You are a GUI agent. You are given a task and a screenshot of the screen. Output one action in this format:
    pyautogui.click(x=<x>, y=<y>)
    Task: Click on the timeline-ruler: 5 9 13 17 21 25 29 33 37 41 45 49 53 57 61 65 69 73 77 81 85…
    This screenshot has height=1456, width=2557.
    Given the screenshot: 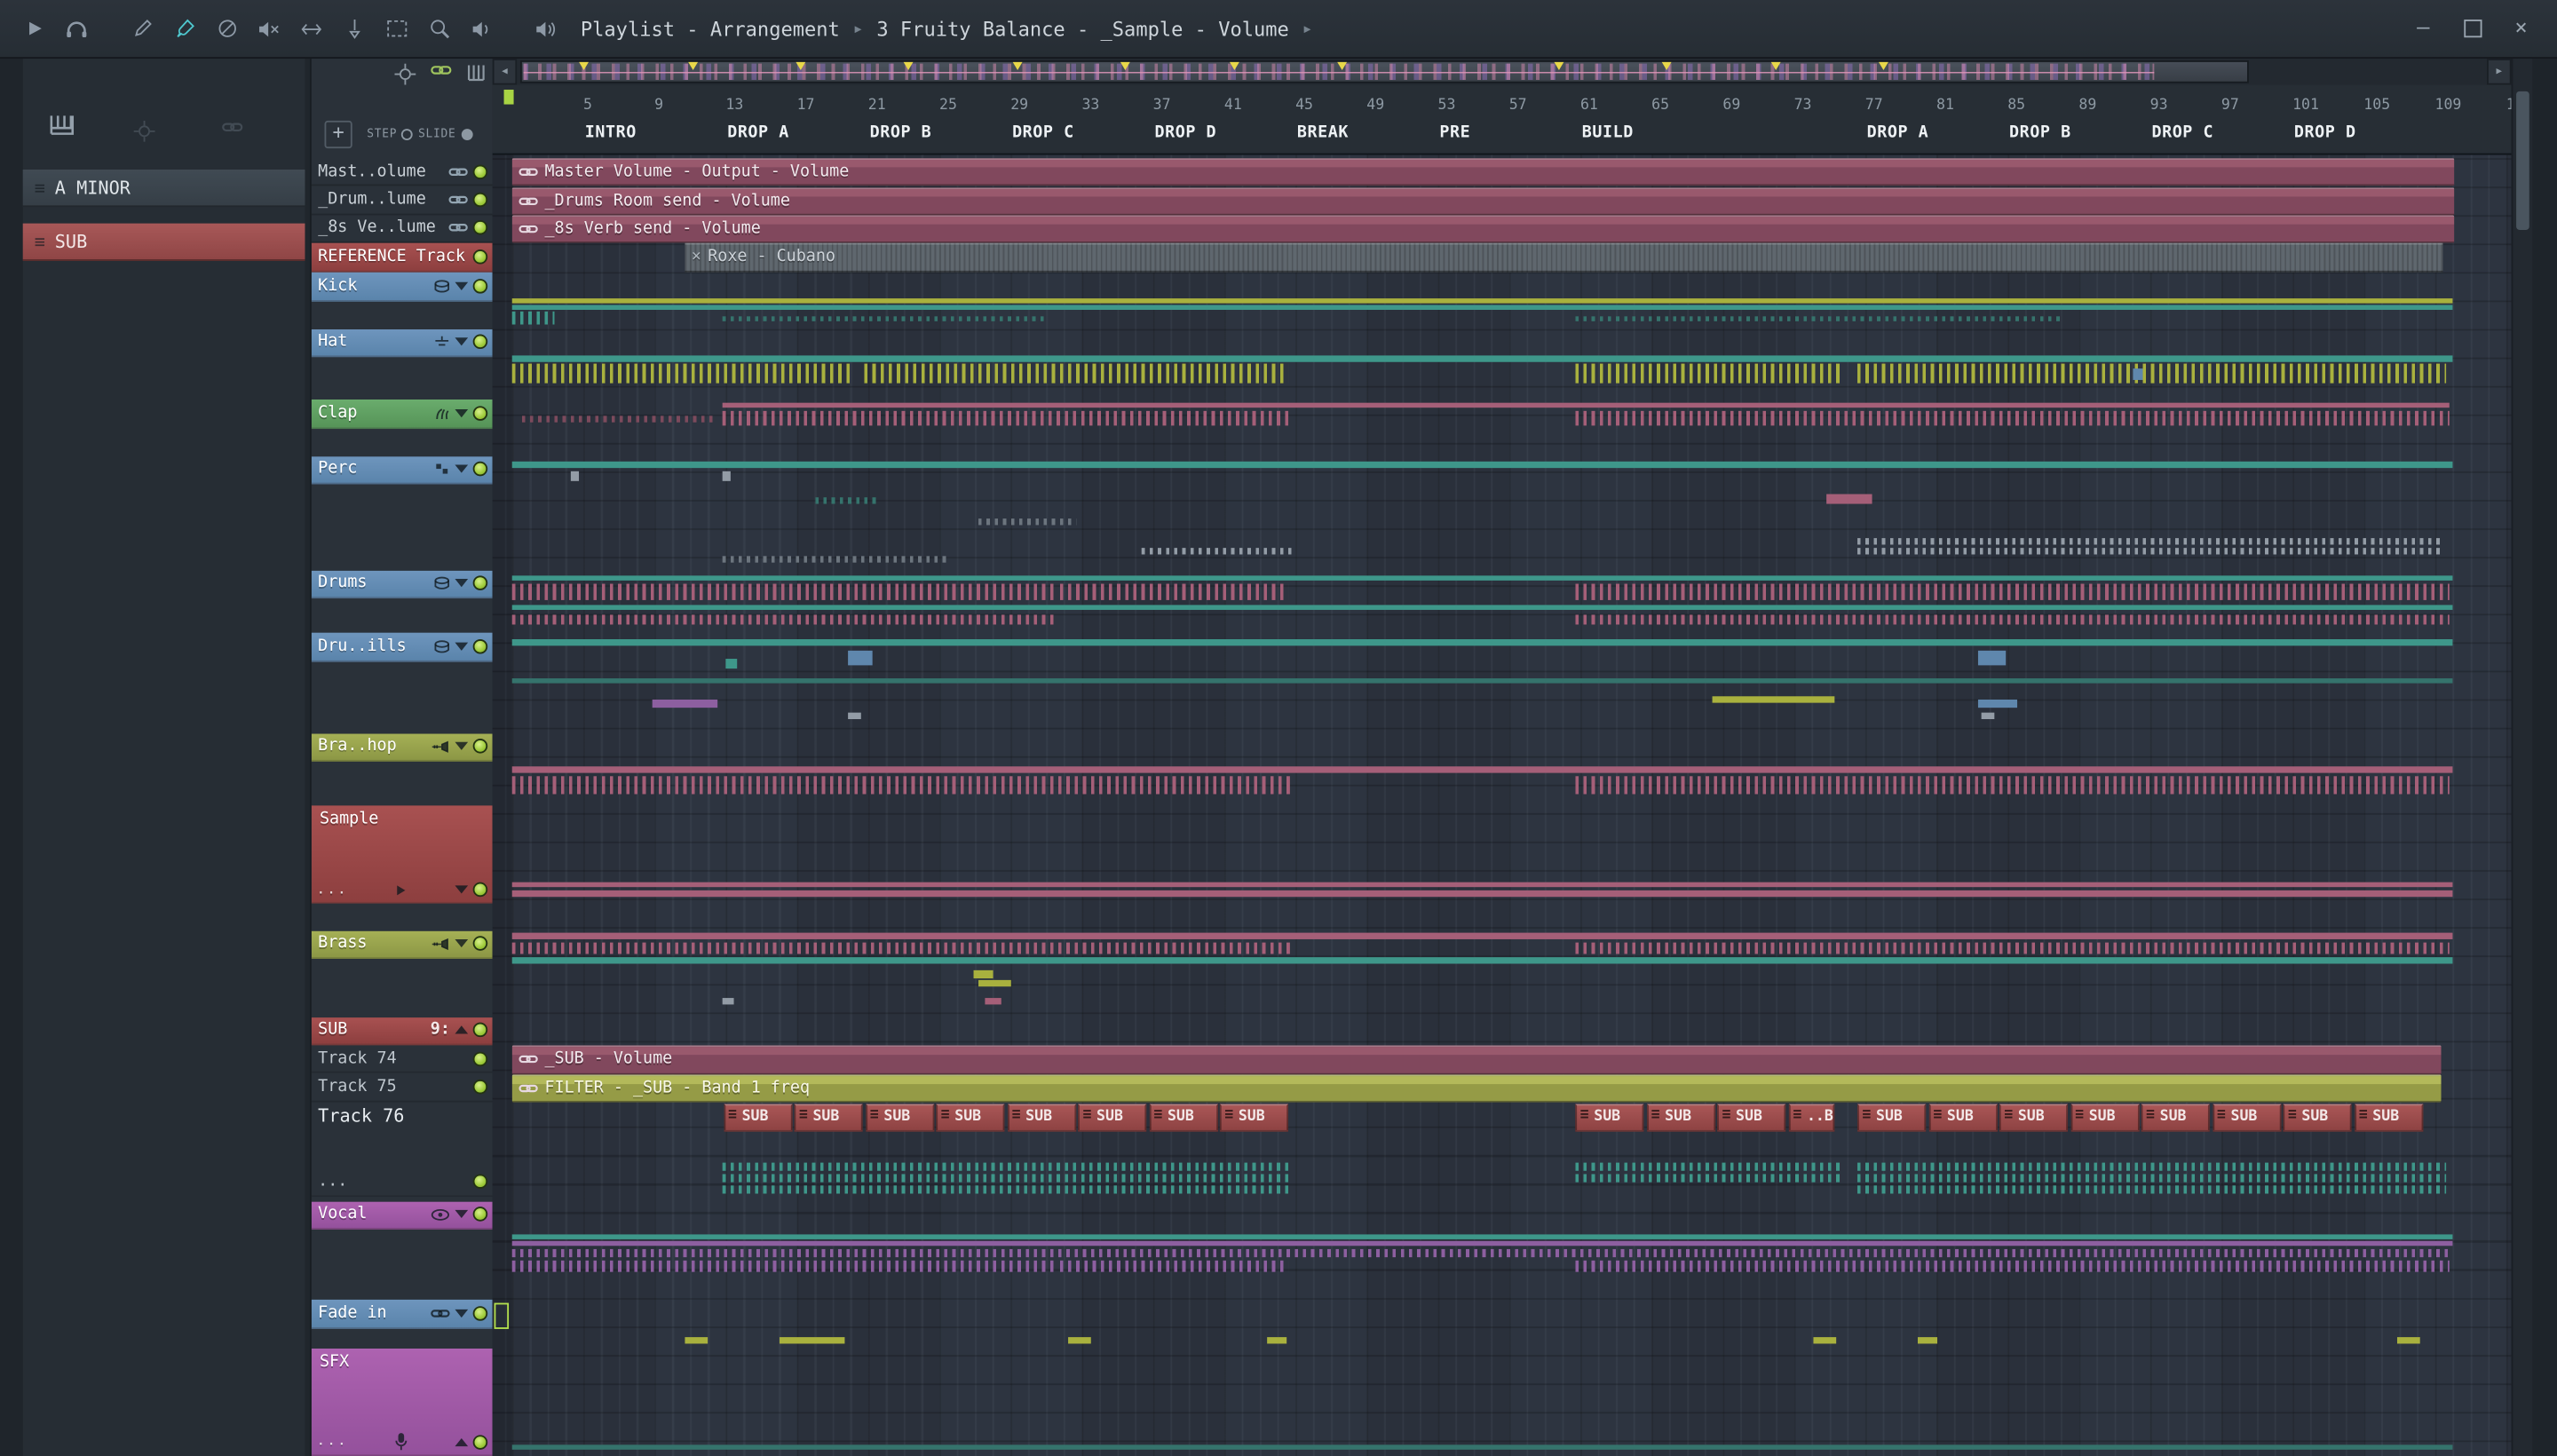 What is the action you would take?
    pyautogui.click(x=1502, y=119)
    